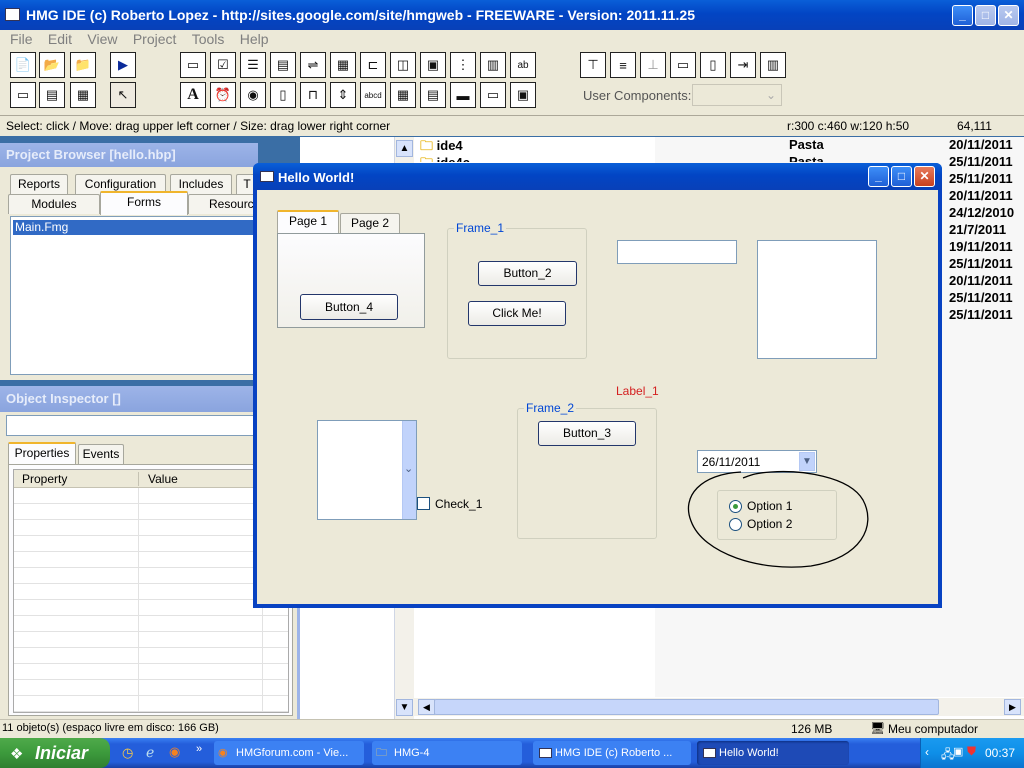 This screenshot has width=1024, height=768. Describe the element at coordinates (523, 65) in the screenshot. I see `textbox-ctrl-icon: ab` at that location.